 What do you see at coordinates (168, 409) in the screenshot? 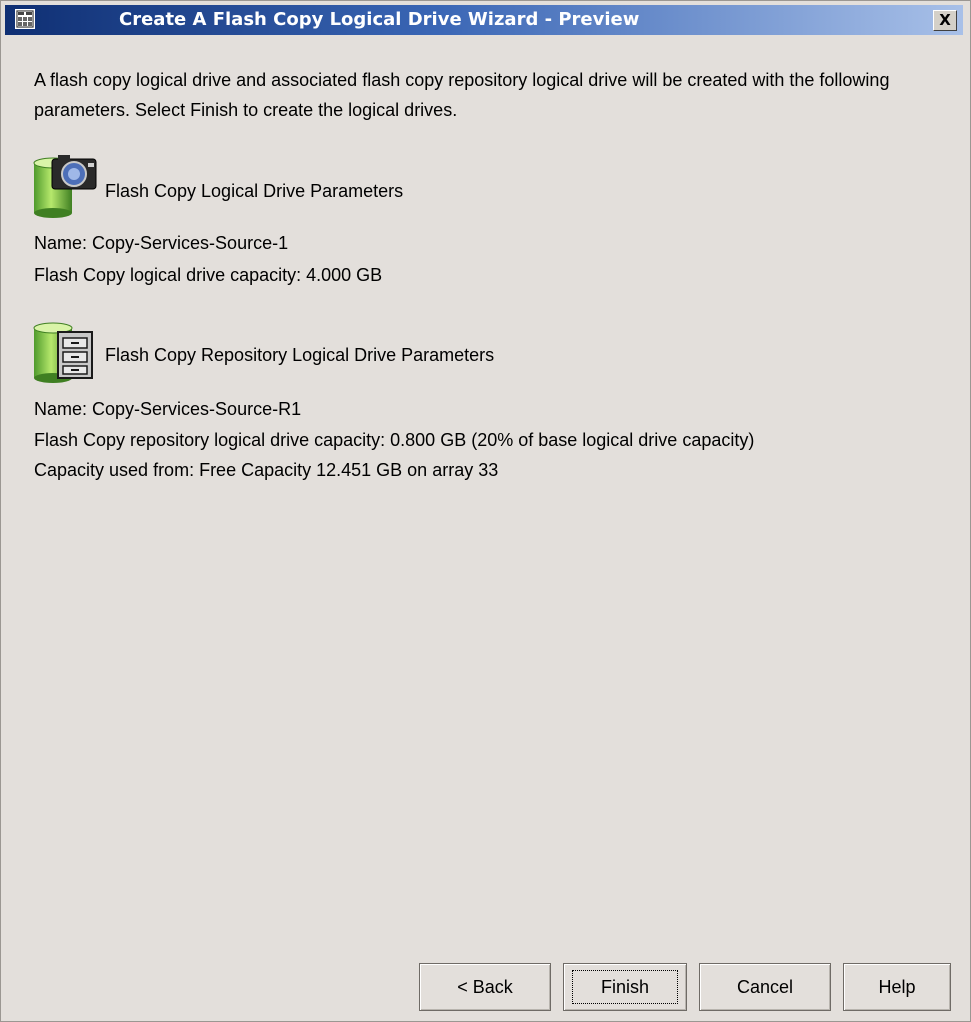
I see `repository-name: Name: Copy-Services-Source-R1` at bounding box center [168, 409].